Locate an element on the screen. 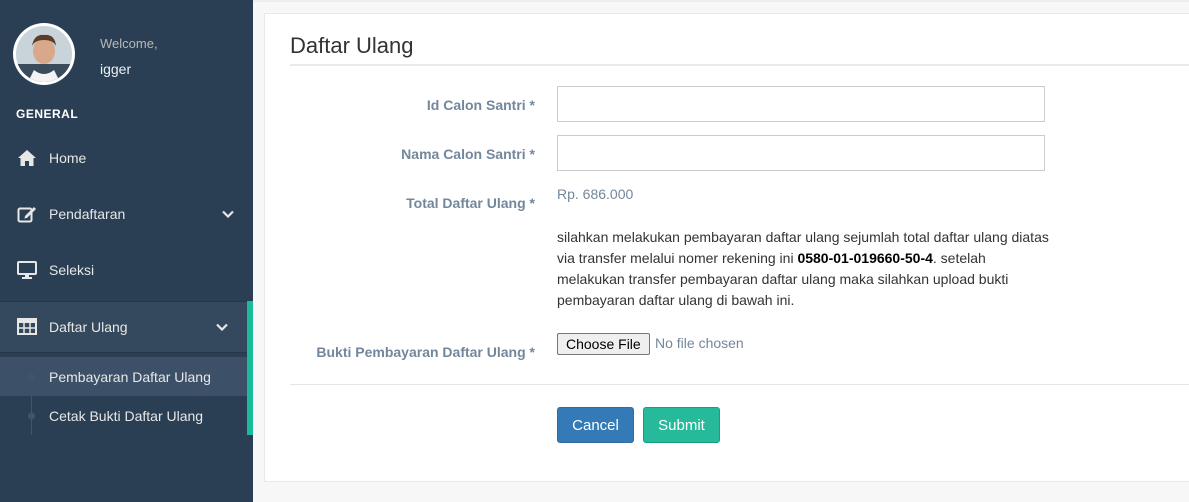 This screenshot has width=1189, height=502. choose-file-button: Choose File is located at coordinates (603, 344).